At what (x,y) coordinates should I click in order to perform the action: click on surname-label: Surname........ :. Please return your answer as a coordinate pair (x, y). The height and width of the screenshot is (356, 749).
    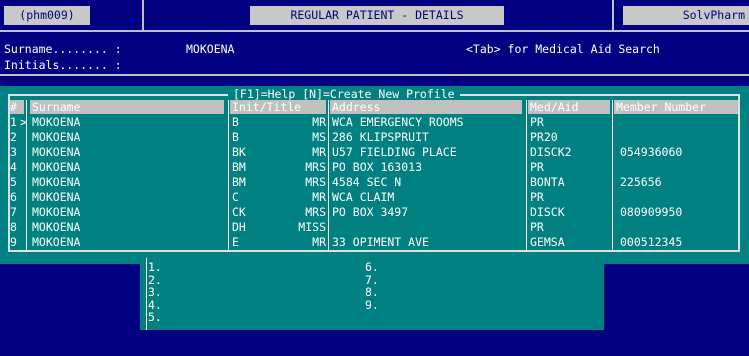
    Looking at the image, I should click on (63, 49).